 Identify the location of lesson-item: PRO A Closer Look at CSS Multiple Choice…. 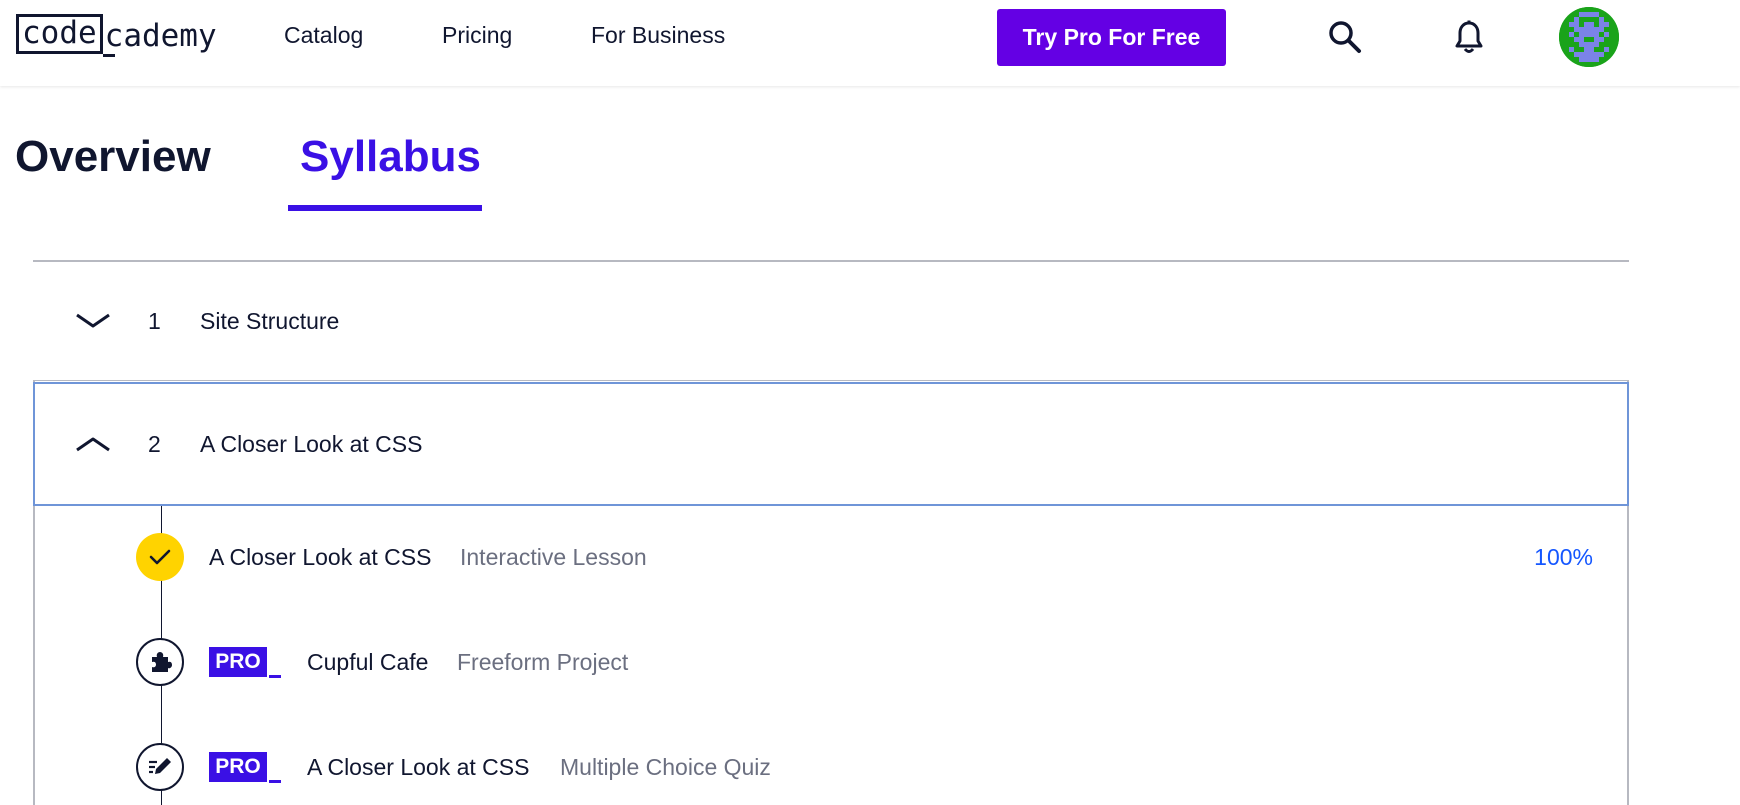
(831, 774).